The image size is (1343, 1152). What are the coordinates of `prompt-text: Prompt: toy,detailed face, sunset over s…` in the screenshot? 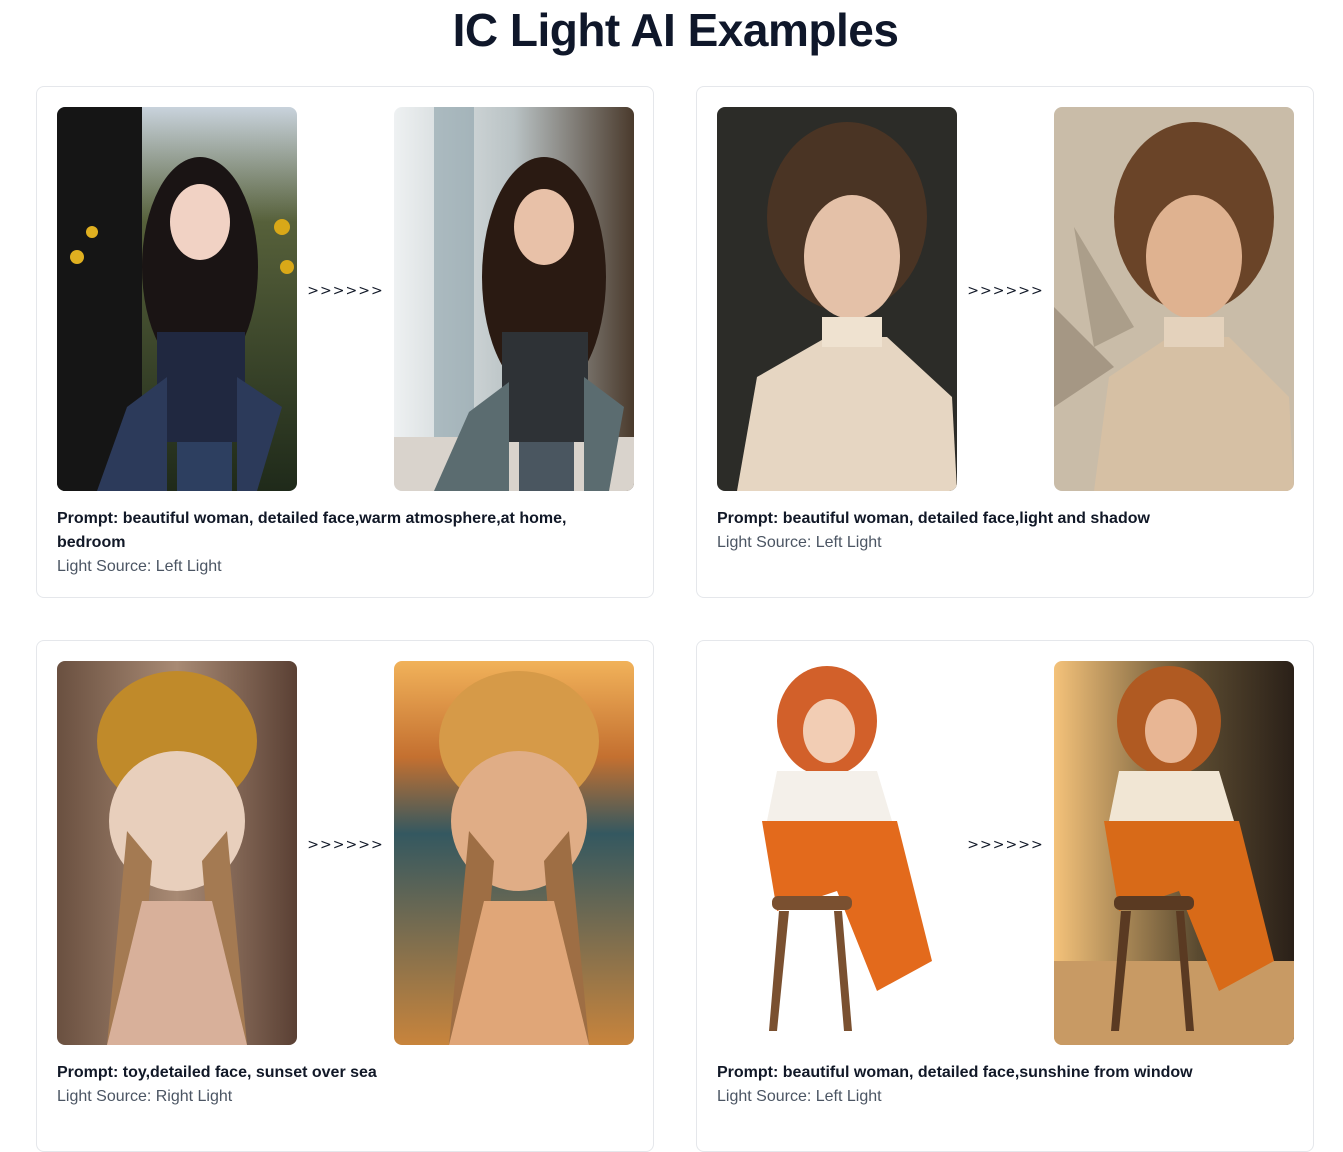 It's located at (337, 1085).